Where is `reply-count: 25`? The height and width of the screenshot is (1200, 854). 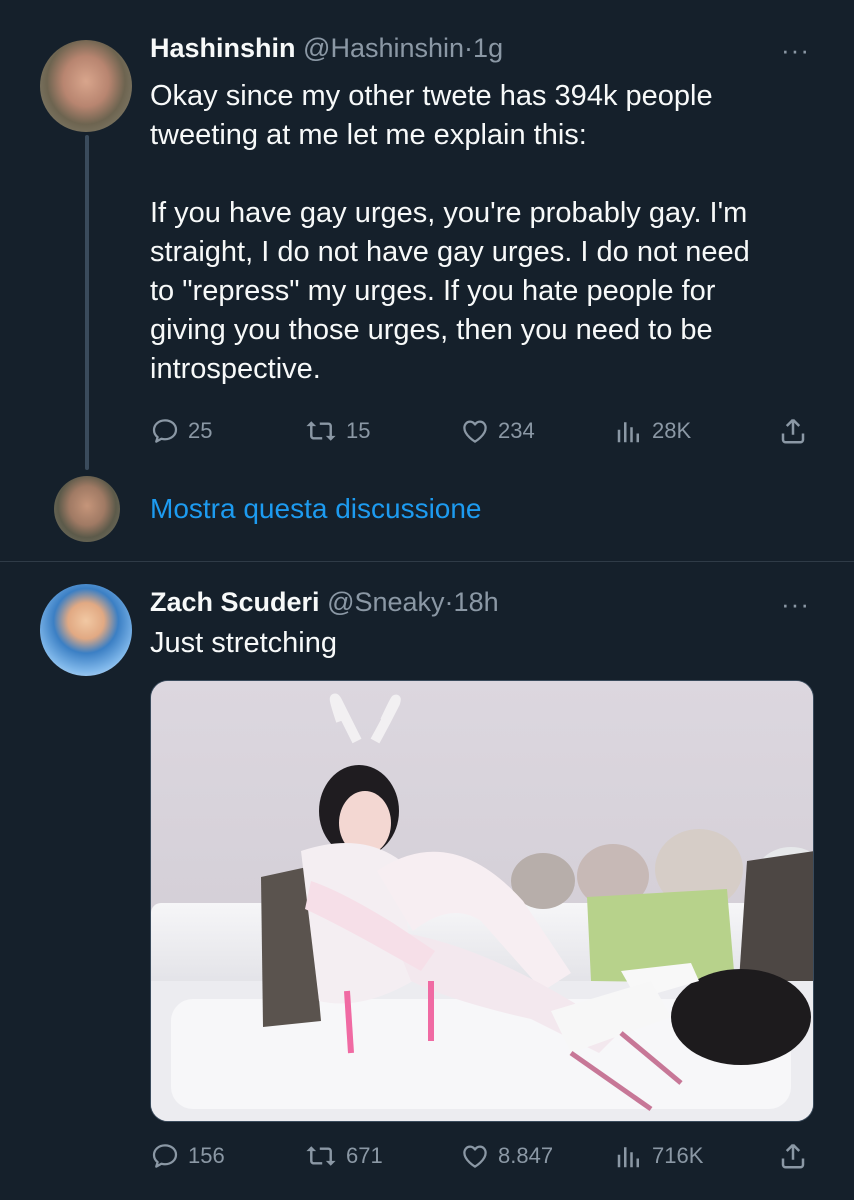 reply-count: 25 is located at coordinates (200, 430).